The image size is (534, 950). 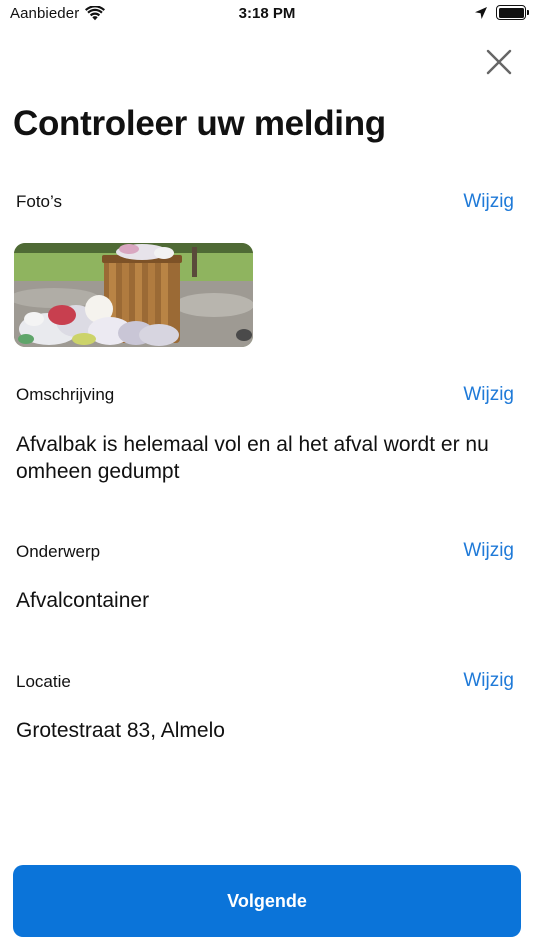 What do you see at coordinates (488, 202) in the screenshot?
I see `edit-photos-link: Wijzig` at bounding box center [488, 202].